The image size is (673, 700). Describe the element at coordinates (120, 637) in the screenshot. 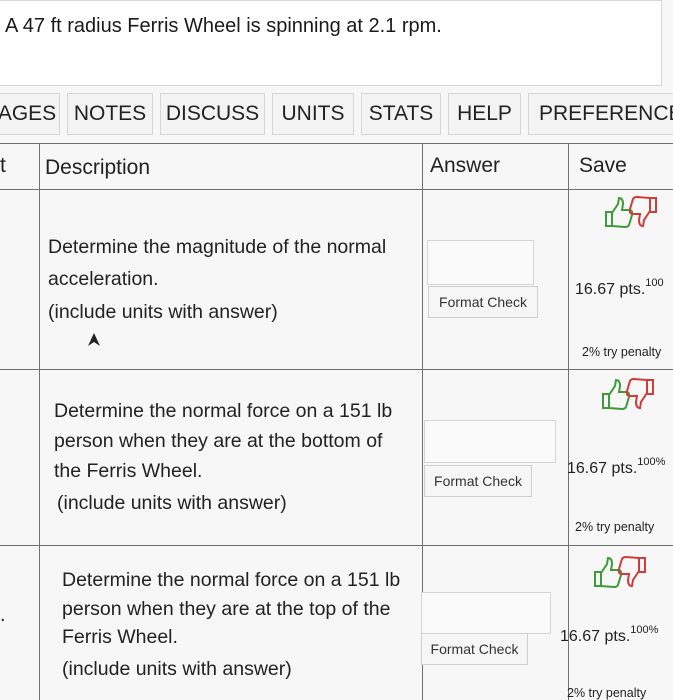

I see `question-text-line: Ferris Wheel.` at that location.